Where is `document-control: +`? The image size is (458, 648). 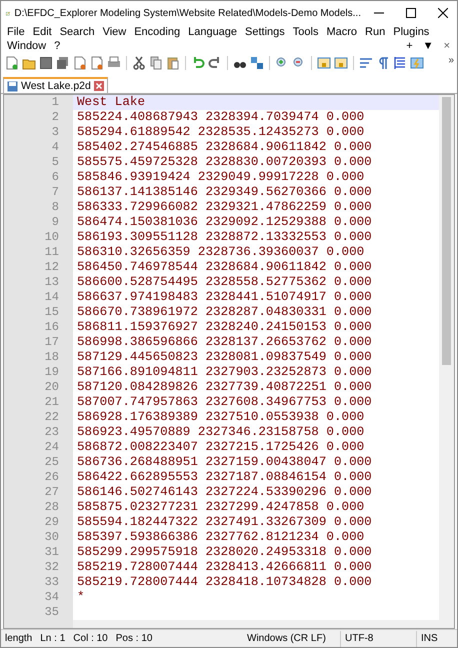
document-control: + is located at coordinates (409, 46).